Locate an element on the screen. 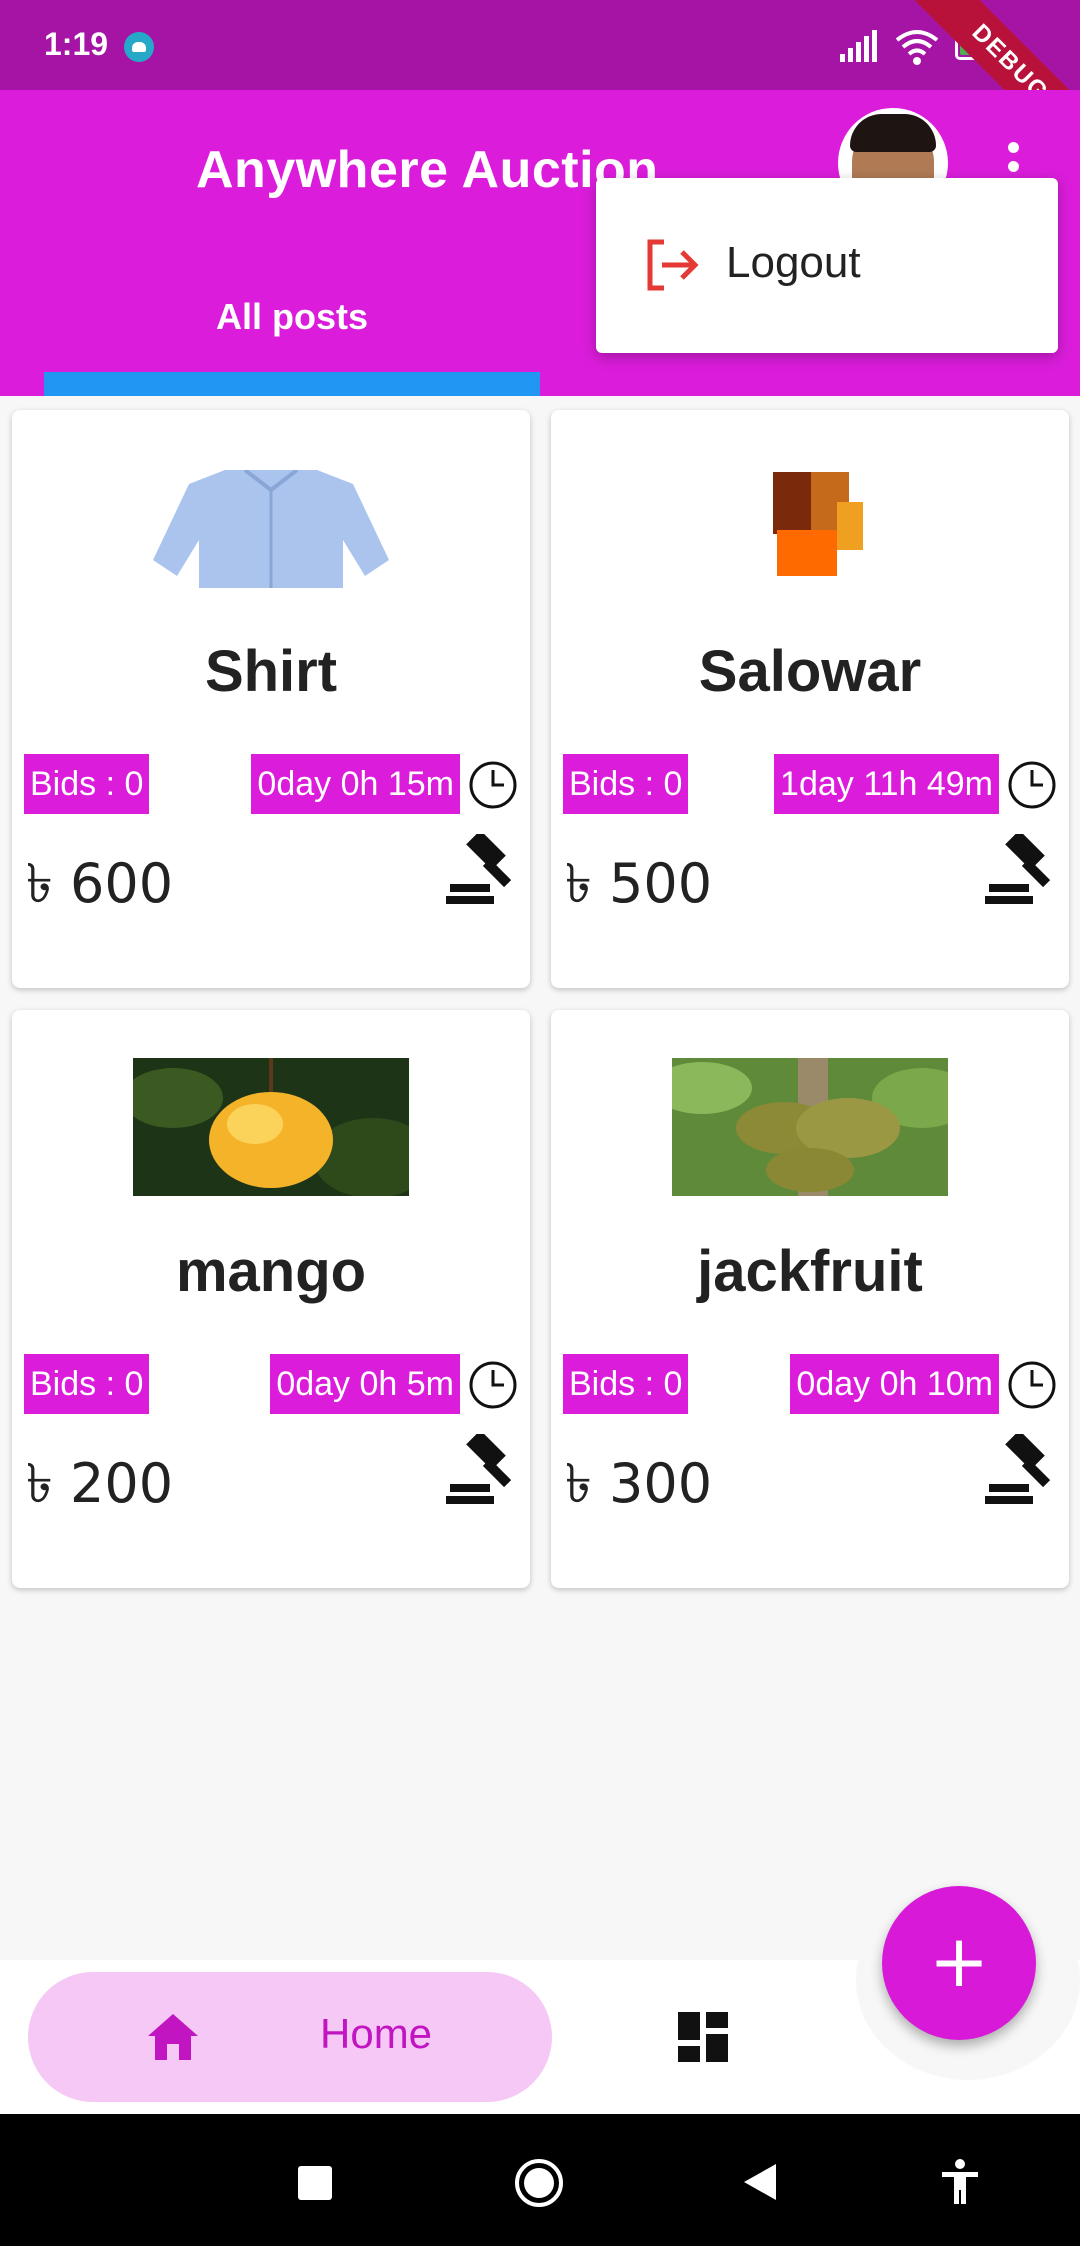 The width and height of the screenshot is (1080, 2246). square-icon is located at coordinates (315, 2183).